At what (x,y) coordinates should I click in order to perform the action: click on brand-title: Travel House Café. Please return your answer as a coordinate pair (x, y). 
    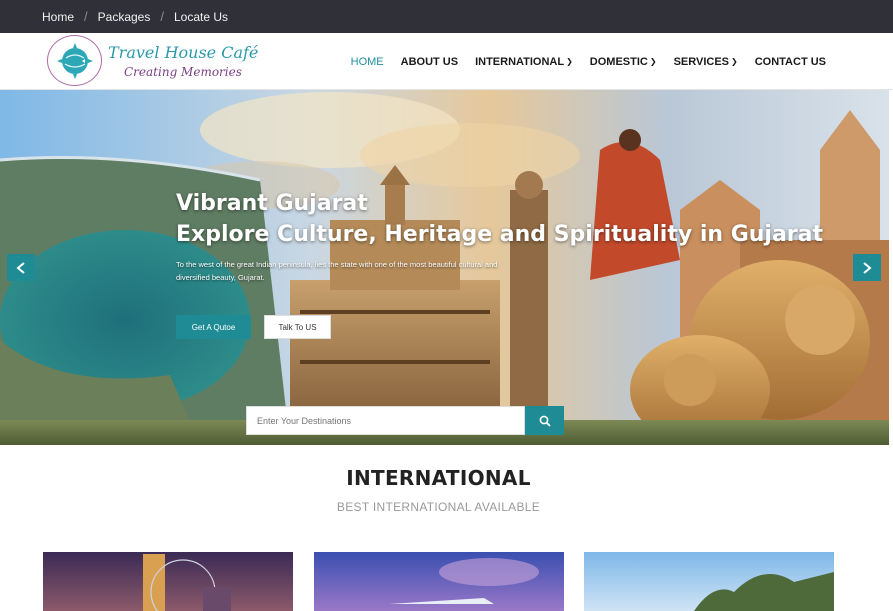
    Looking at the image, I should click on (183, 52).